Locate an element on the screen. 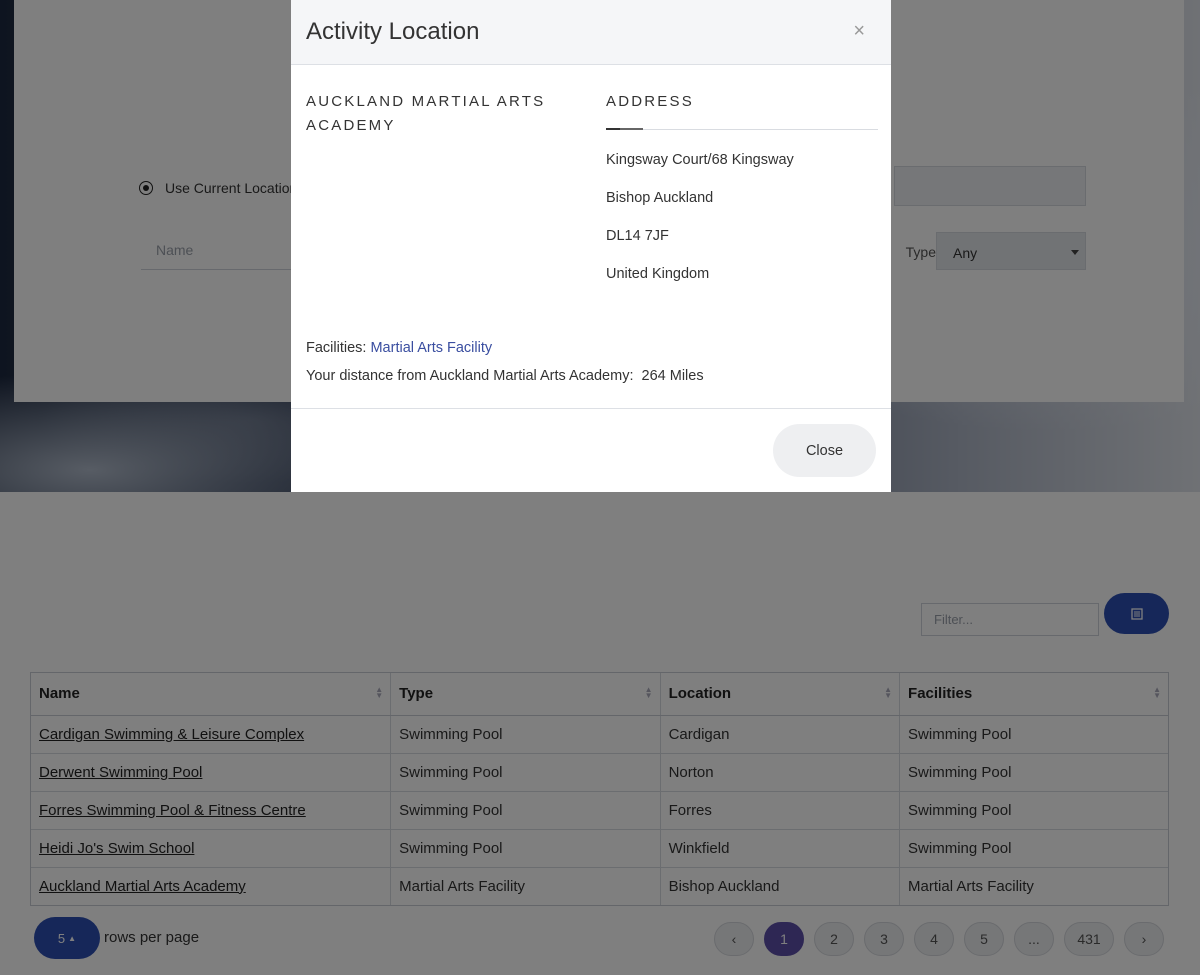 This screenshot has width=1200, height=975. close-button: Close is located at coordinates (824, 450).